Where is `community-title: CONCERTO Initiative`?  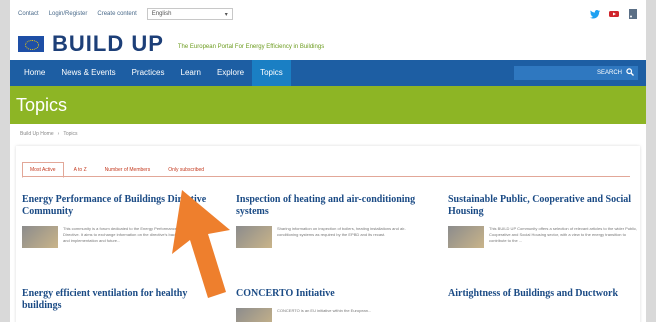 community-title: CONCERTO Initiative is located at coordinates (336, 294).